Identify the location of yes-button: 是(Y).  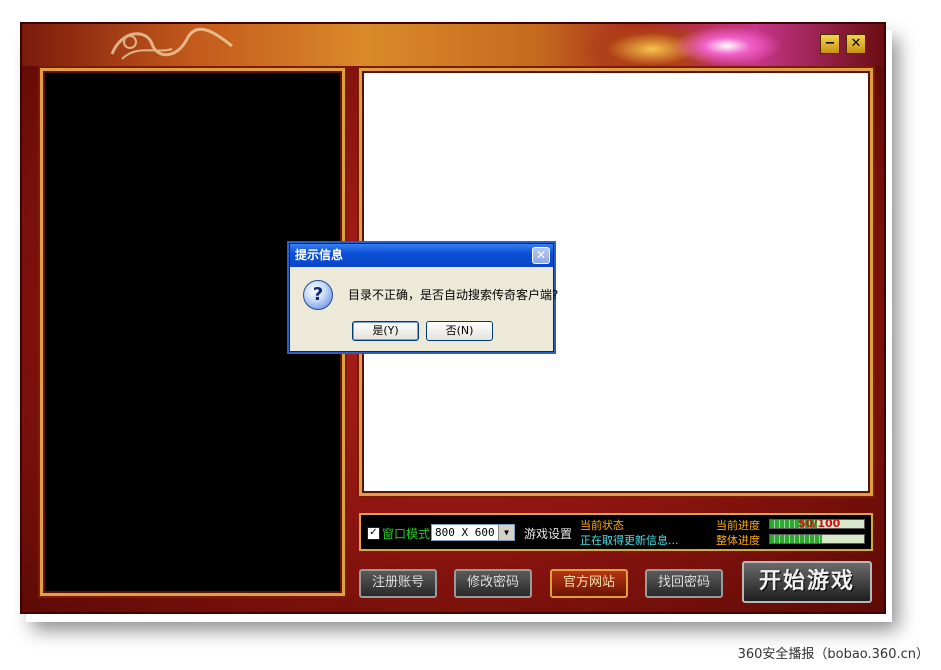
(385, 331).